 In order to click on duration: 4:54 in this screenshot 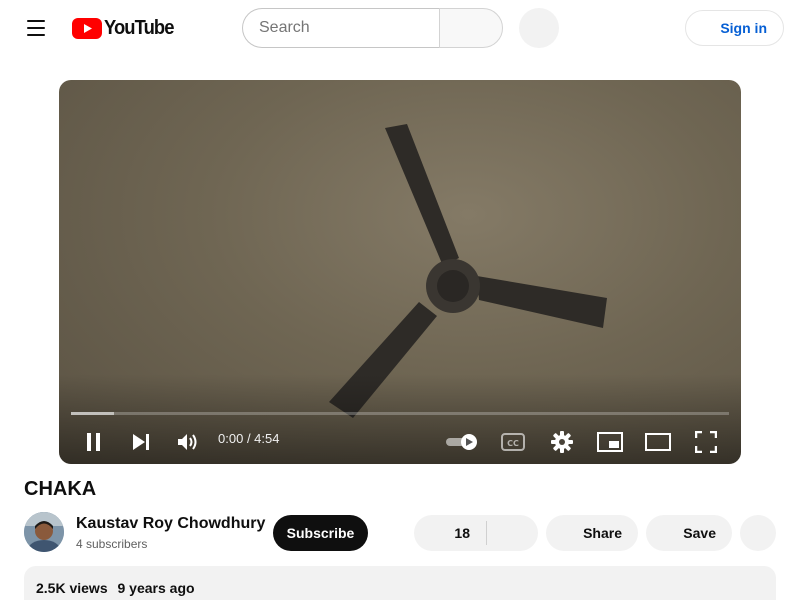, I will do `click(267, 438)`.